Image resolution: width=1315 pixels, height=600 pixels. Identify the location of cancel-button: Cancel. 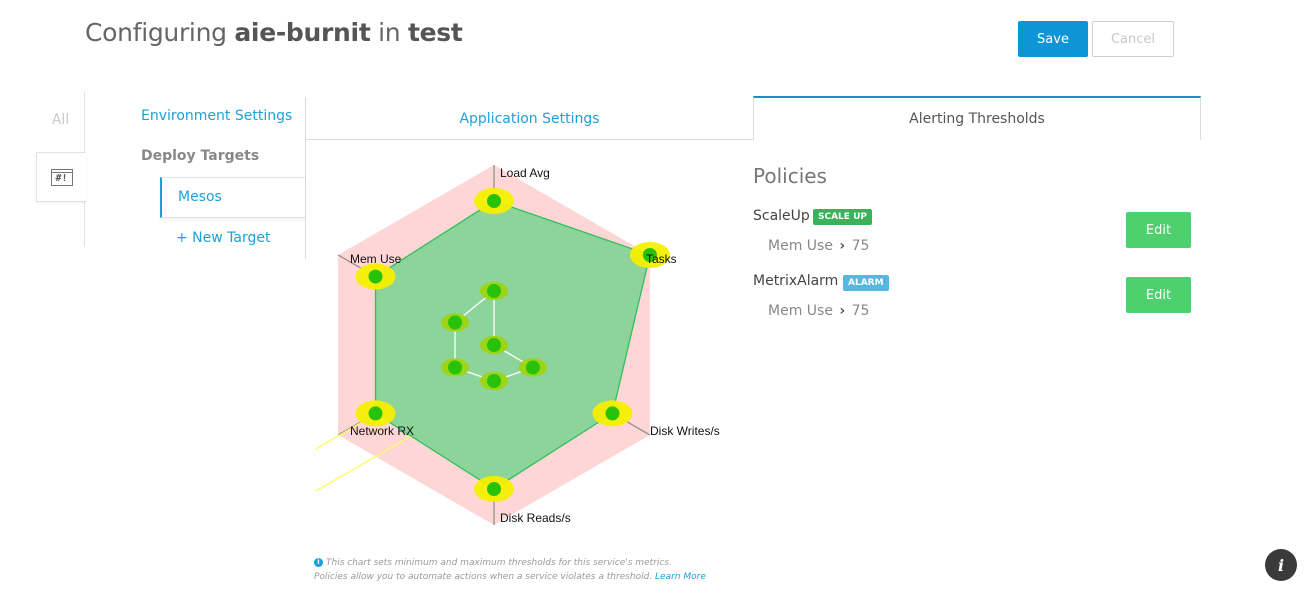
(1133, 39).